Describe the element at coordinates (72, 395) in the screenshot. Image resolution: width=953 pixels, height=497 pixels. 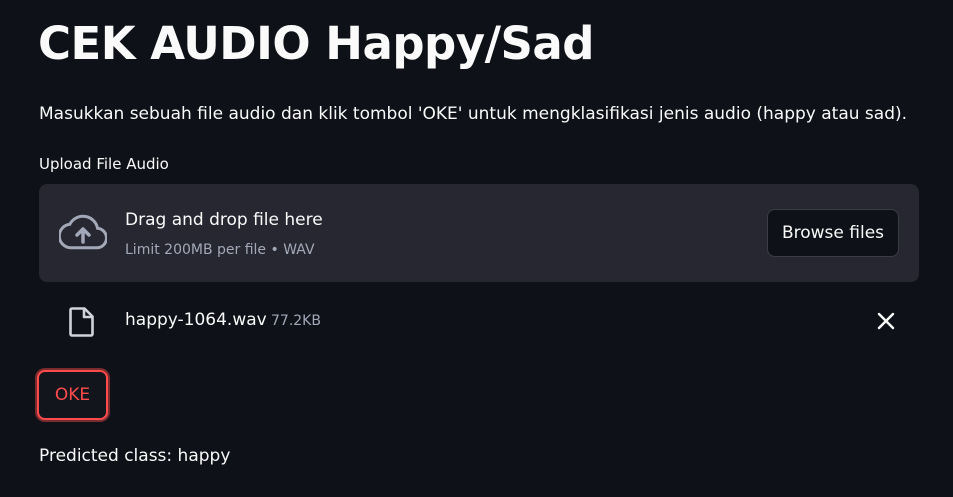
I see `oke-submit-button: OKE` at that location.